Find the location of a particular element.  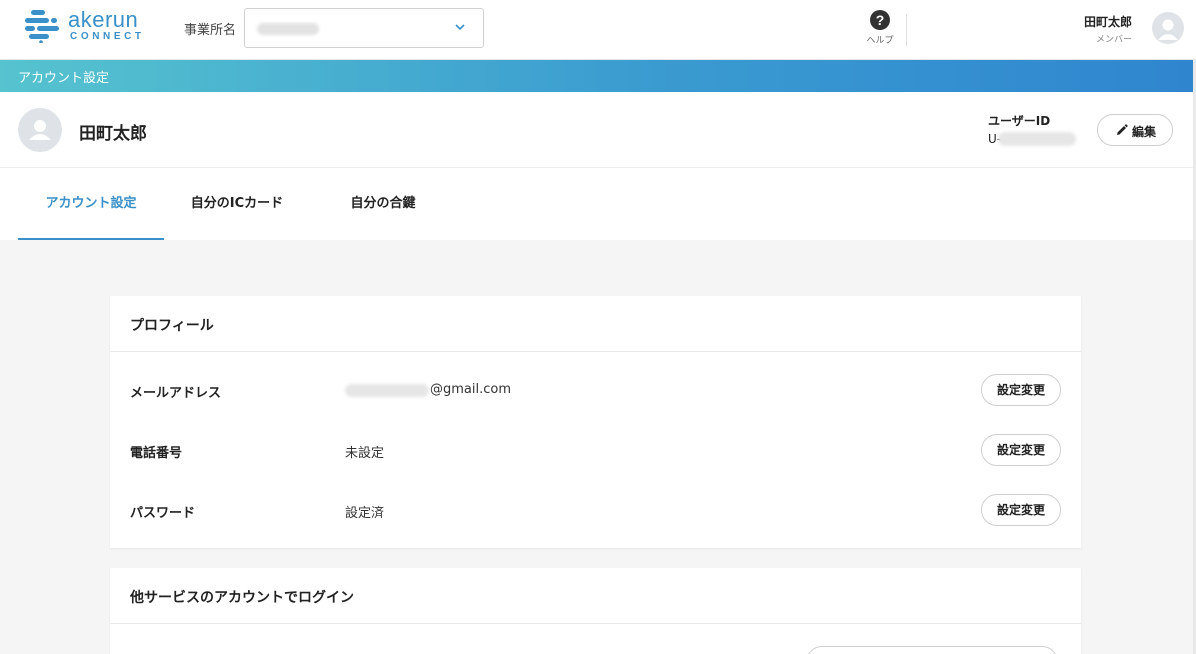

help-label: ヘルプ is located at coordinates (880, 41).